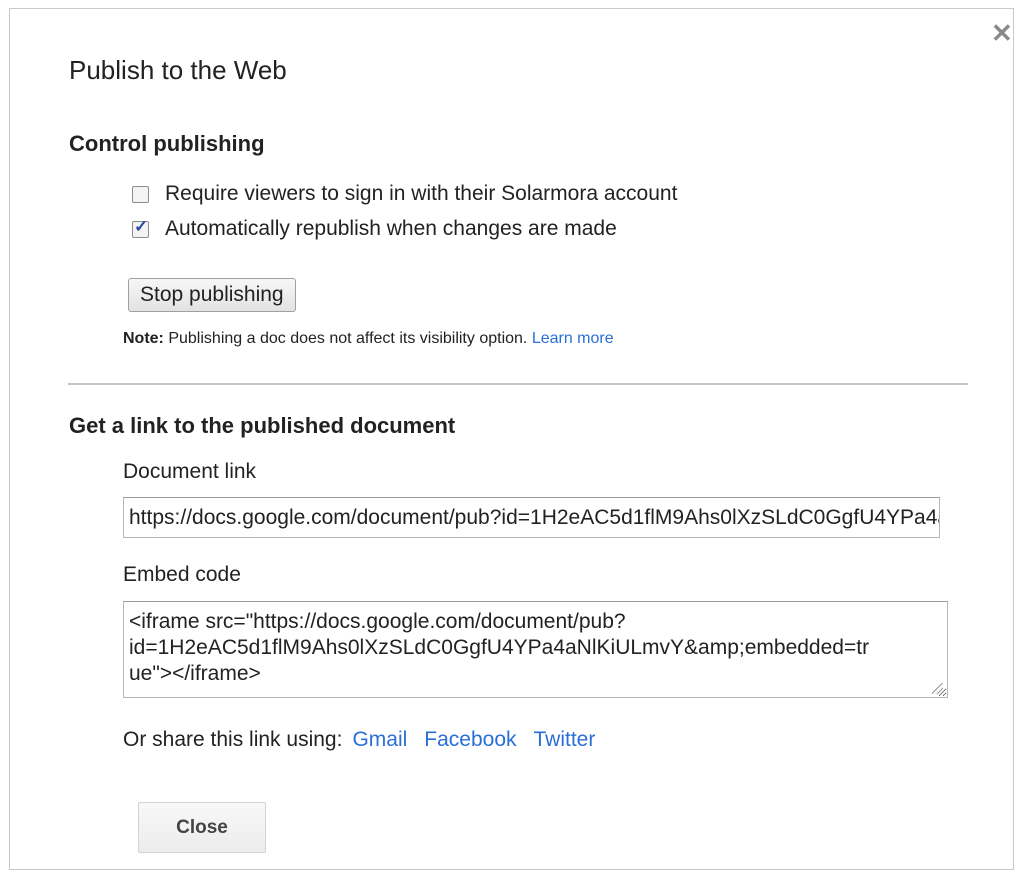  What do you see at coordinates (573, 338) in the screenshot?
I see `learn-more-link: Learn more` at bounding box center [573, 338].